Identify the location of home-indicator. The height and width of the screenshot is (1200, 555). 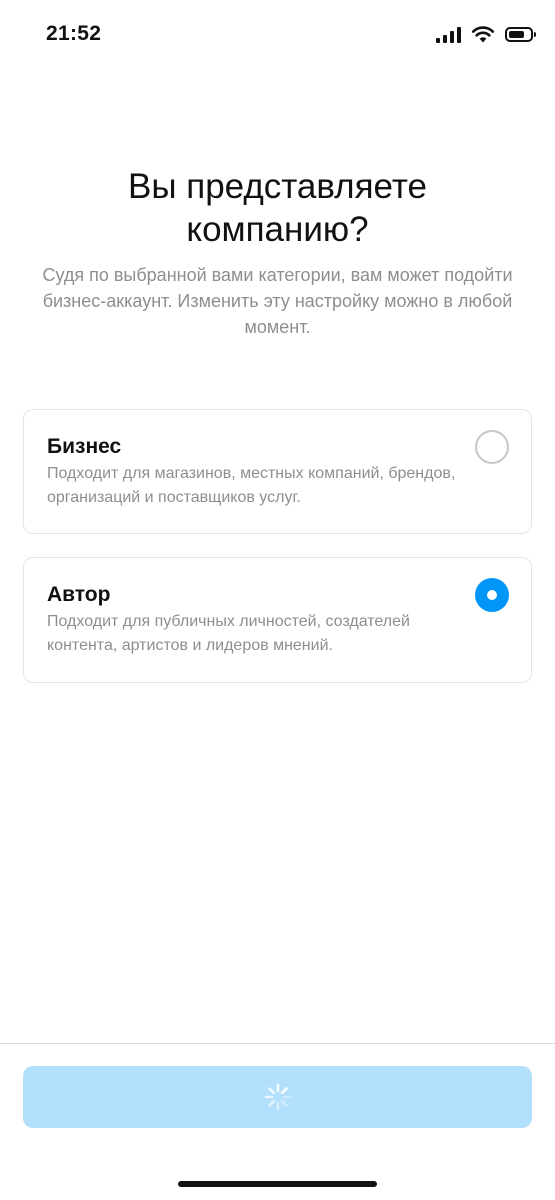
(277, 1184).